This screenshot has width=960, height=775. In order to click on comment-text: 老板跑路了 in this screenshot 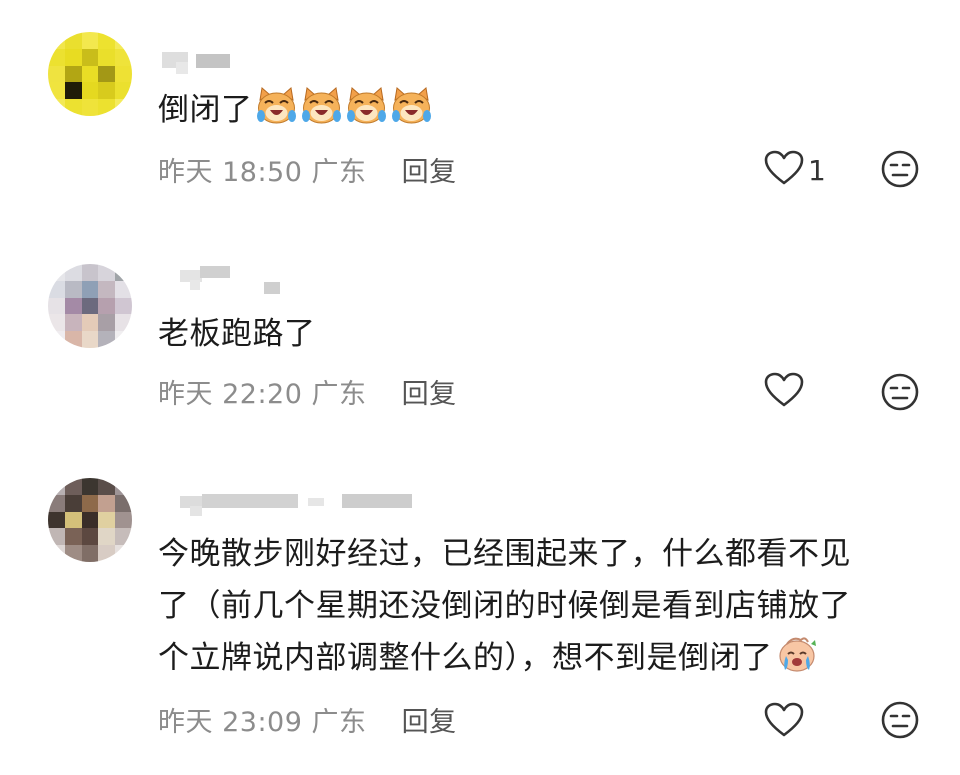, I will do `click(237, 334)`.